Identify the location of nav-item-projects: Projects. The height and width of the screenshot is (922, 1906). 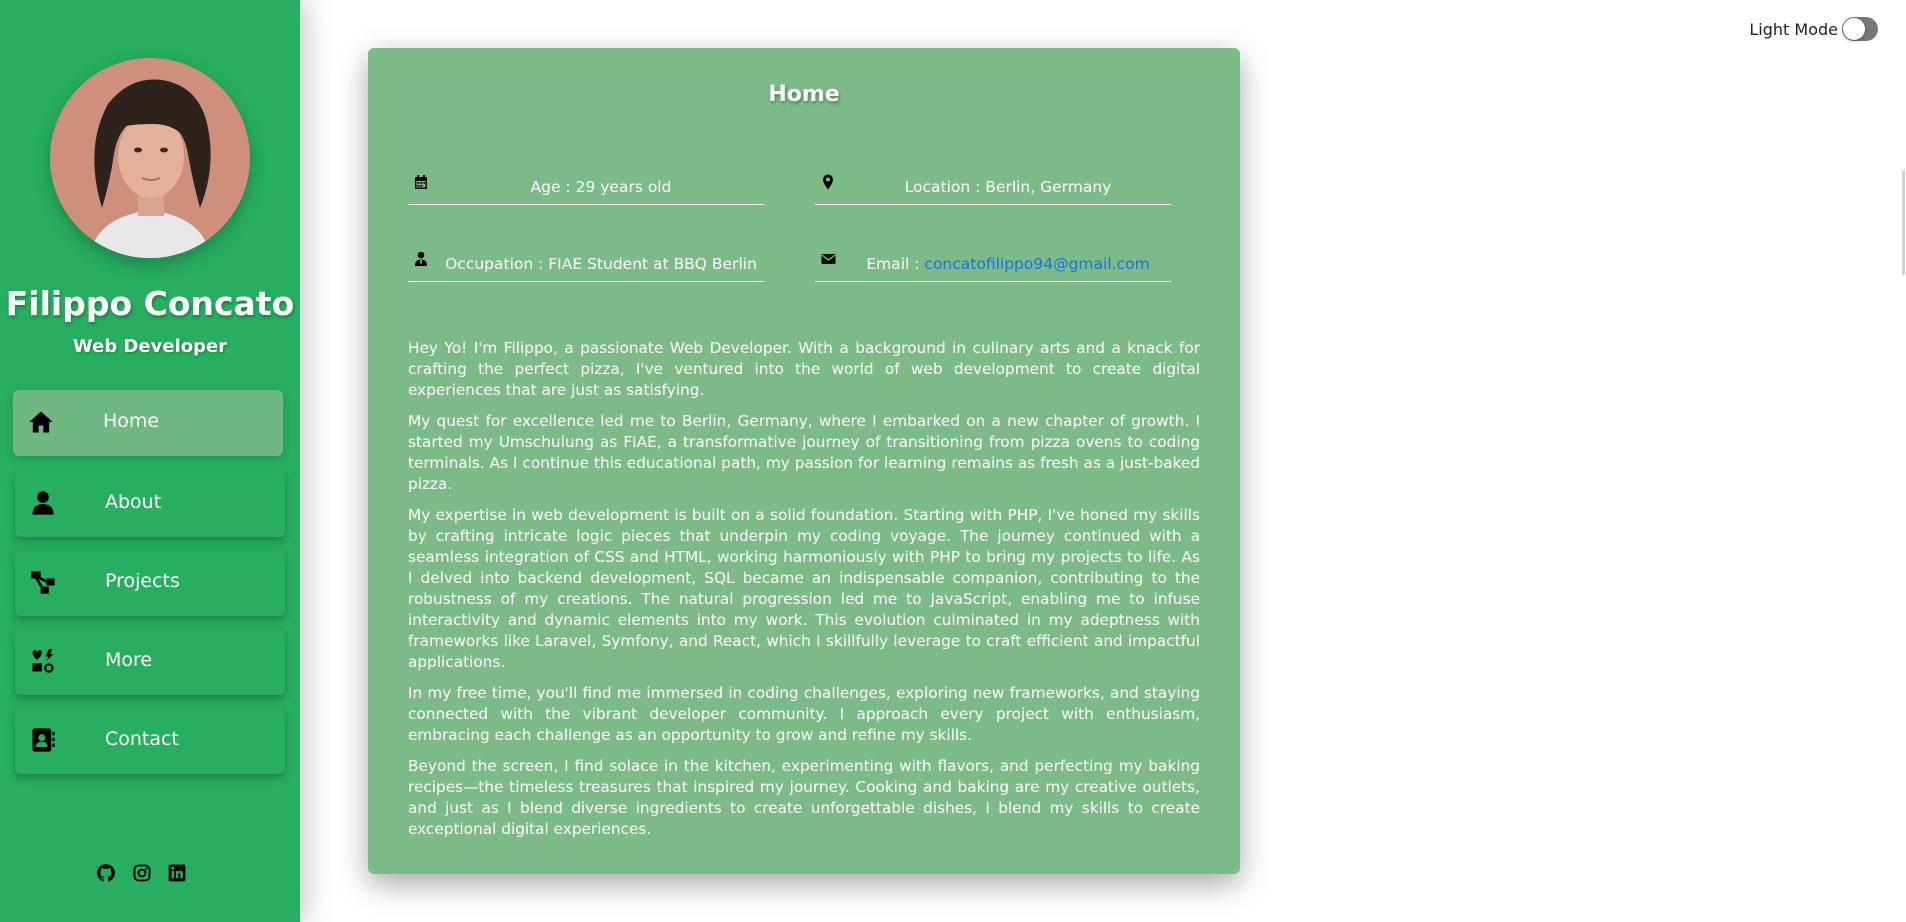
(150, 583).